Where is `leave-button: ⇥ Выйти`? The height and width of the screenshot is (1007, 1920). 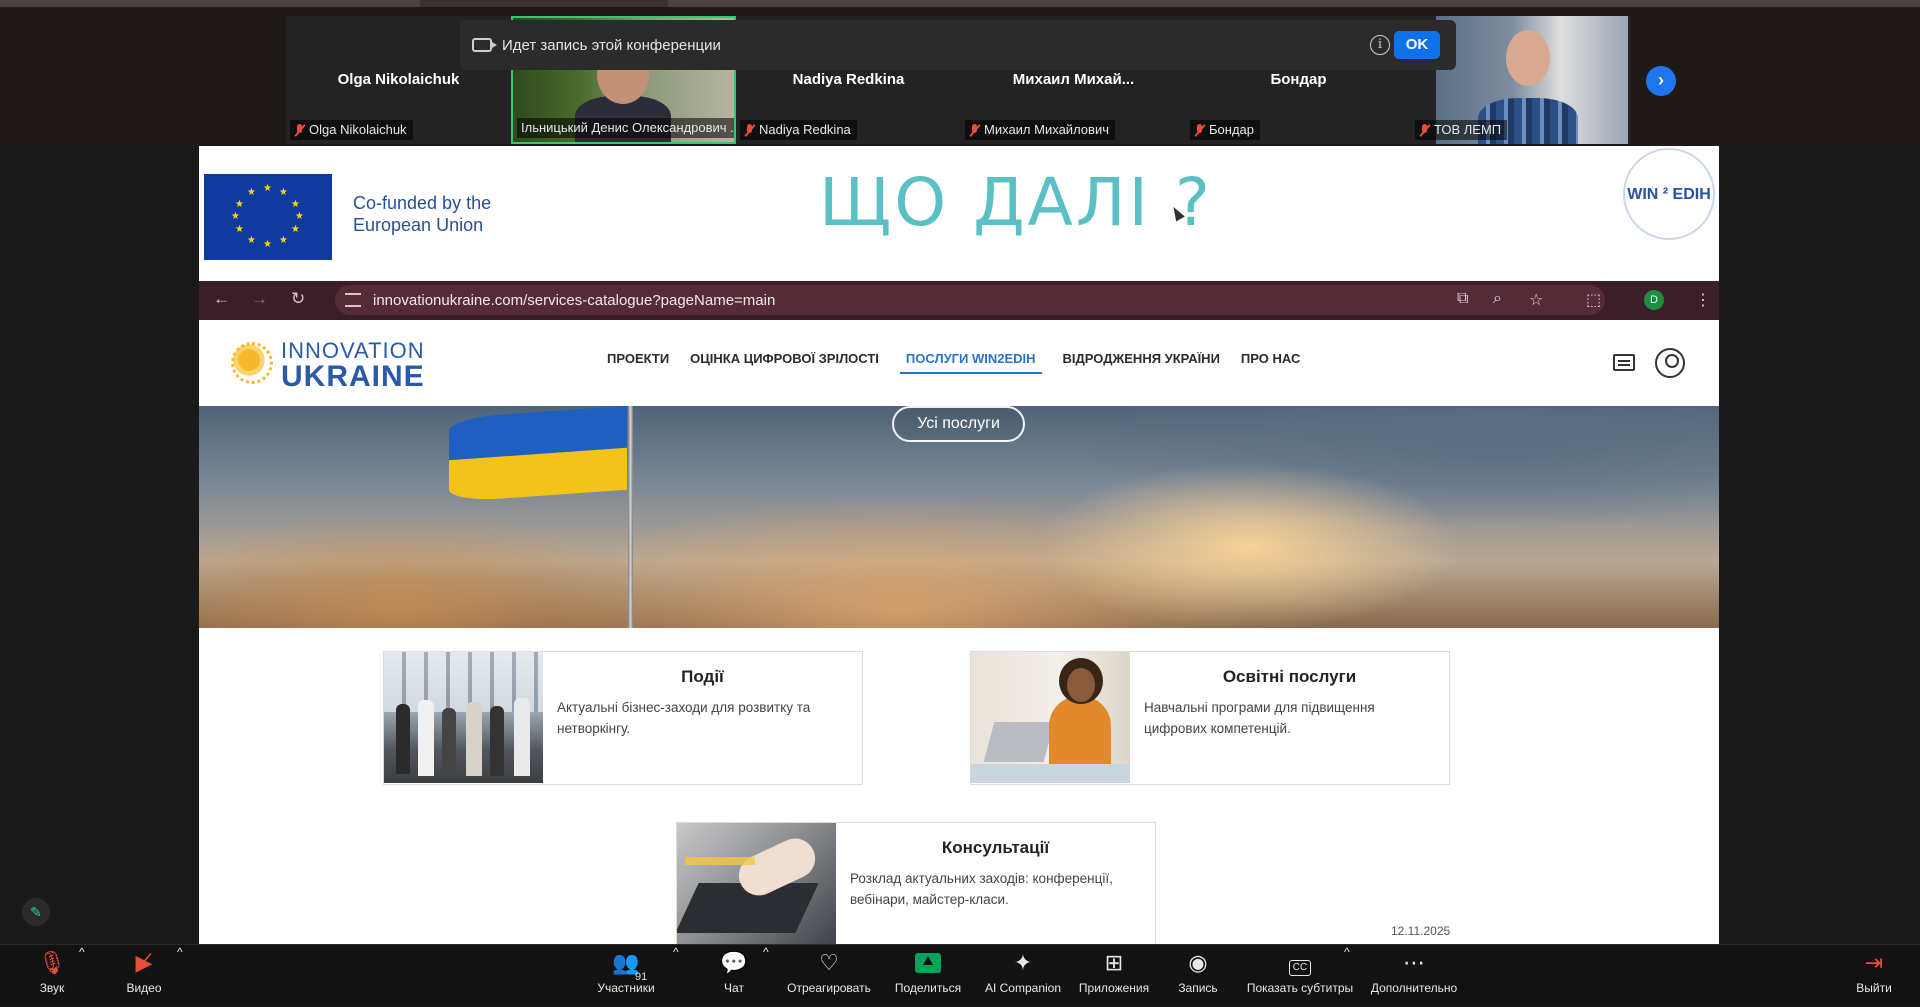
leave-button: ⇥ Выйти is located at coordinates (1874, 976).